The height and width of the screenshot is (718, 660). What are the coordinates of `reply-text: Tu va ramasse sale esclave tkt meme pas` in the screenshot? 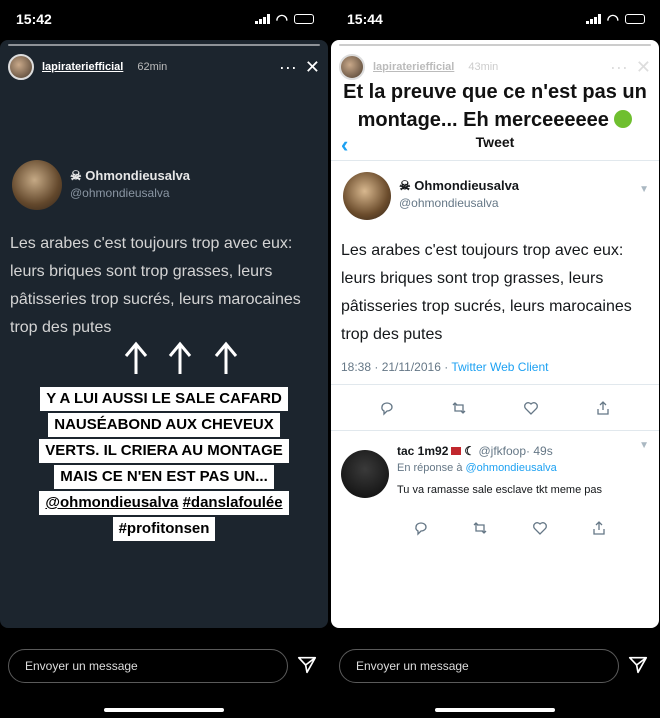 It's located at (500, 490).